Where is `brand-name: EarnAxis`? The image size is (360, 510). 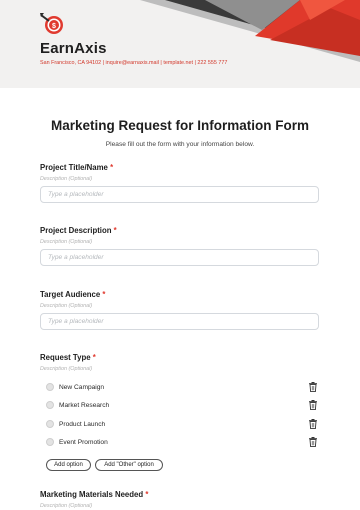
brand-name: EarnAxis is located at coordinates (73, 48).